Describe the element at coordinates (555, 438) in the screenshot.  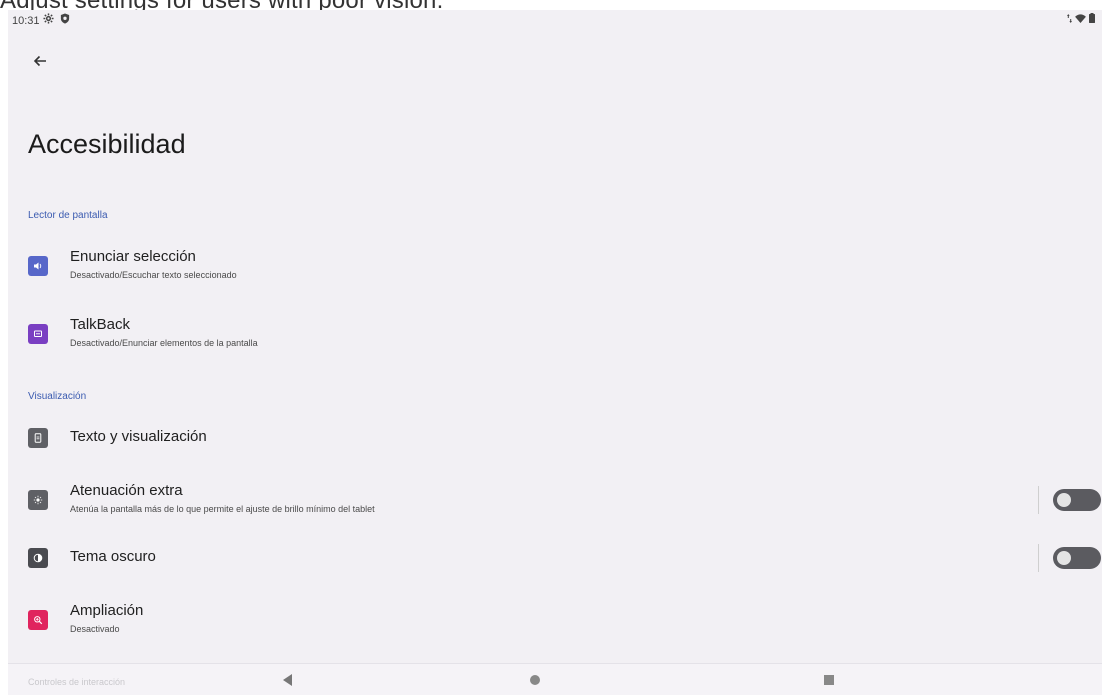
I see `setting-row-text-display: Texto y visualización` at that location.